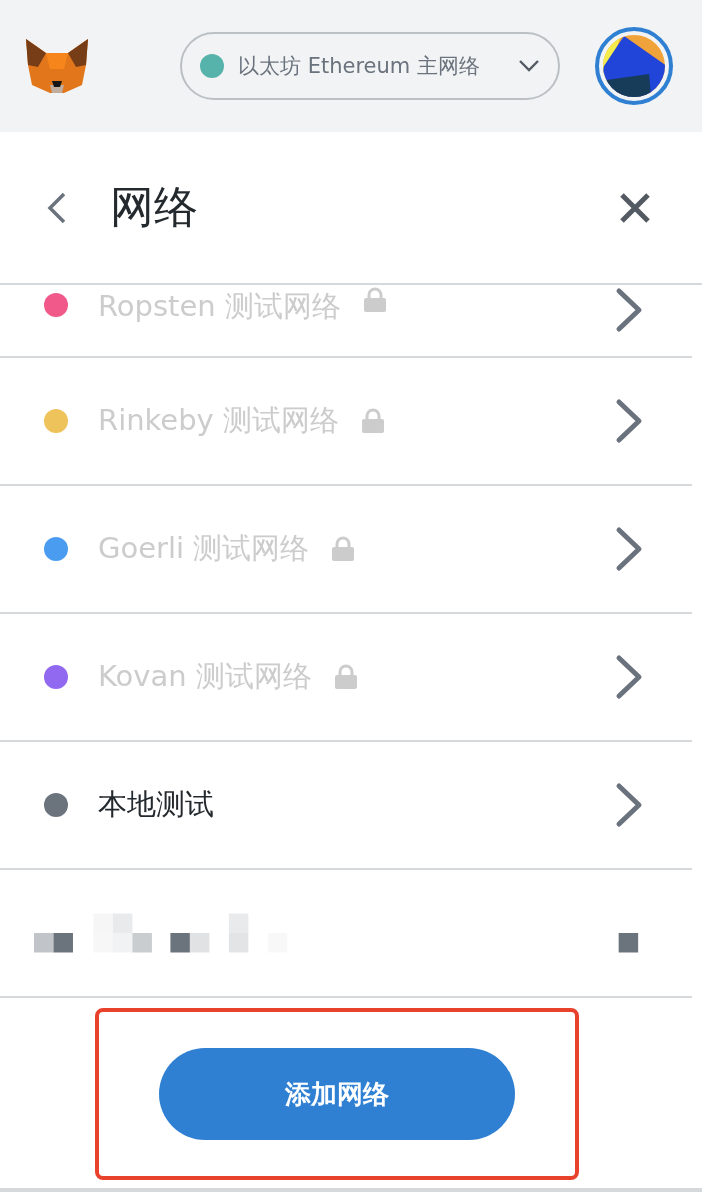 The image size is (702, 1192). Describe the element at coordinates (337, 1094) in the screenshot. I see `add-network-button: 添加网络` at that location.